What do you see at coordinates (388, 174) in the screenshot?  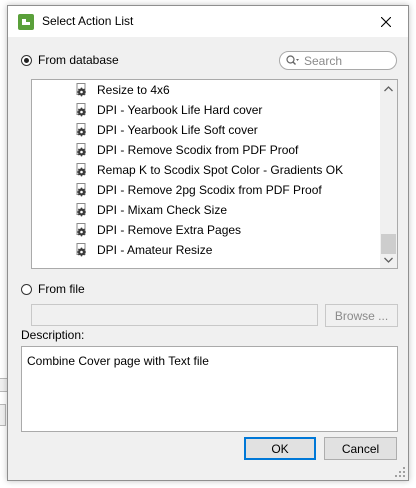 I see `vertical-scrollbar` at bounding box center [388, 174].